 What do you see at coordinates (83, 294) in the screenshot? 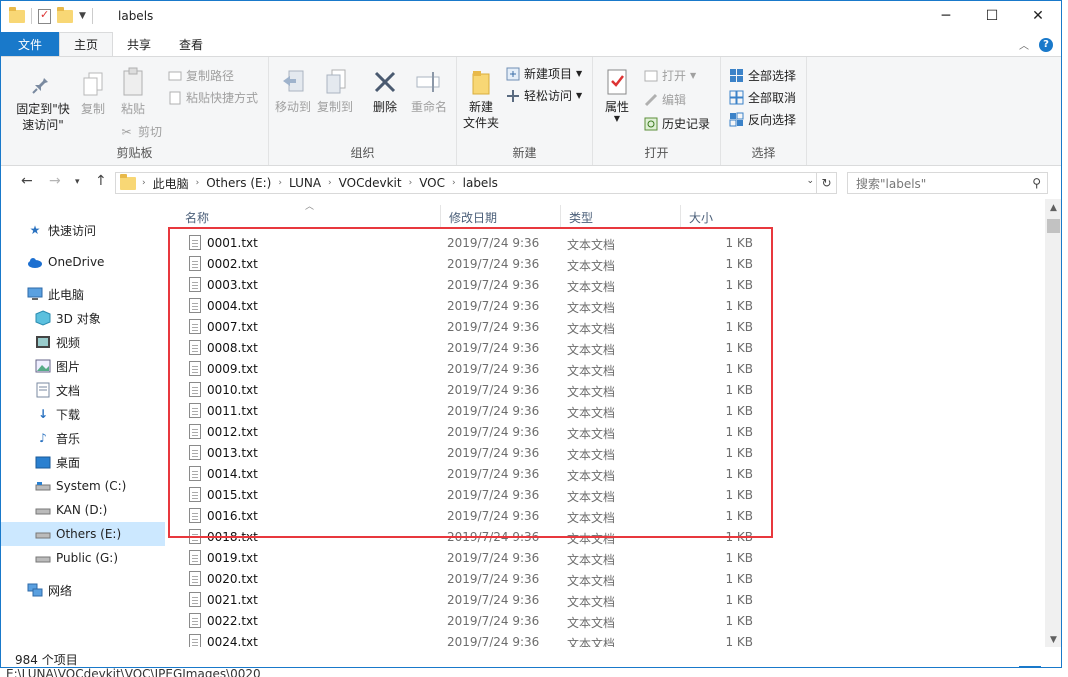
I see `nav-item-this-pc: 此电脑` at bounding box center [83, 294].